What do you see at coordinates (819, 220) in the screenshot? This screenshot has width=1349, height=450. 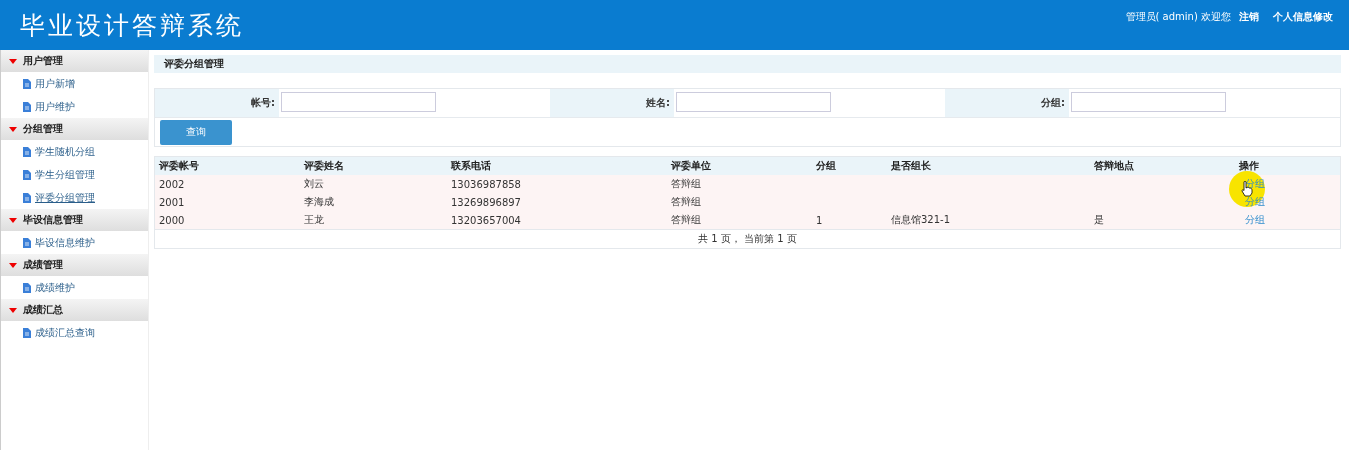 I see `table-cell: 1` at bounding box center [819, 220].